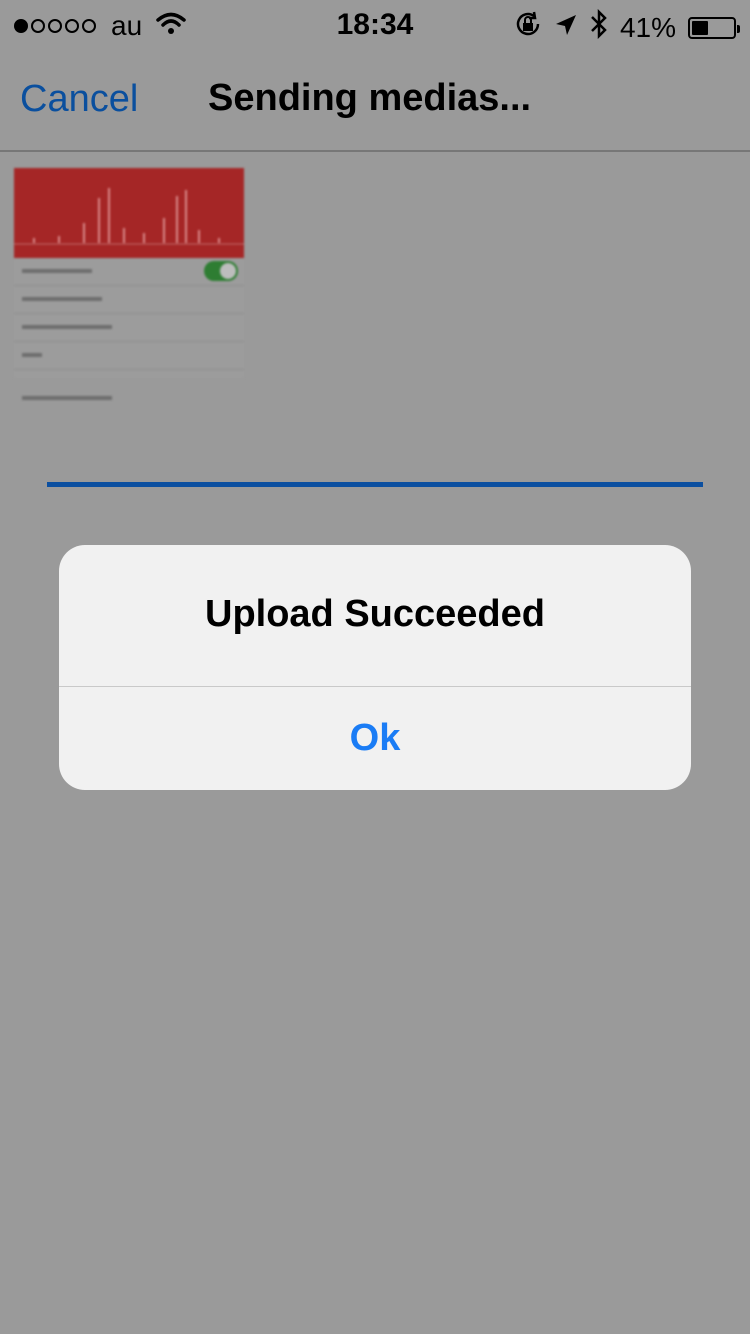 The height and width of the screenshot is (1334, 750). I want to click on location-icon, so click(566, 28).